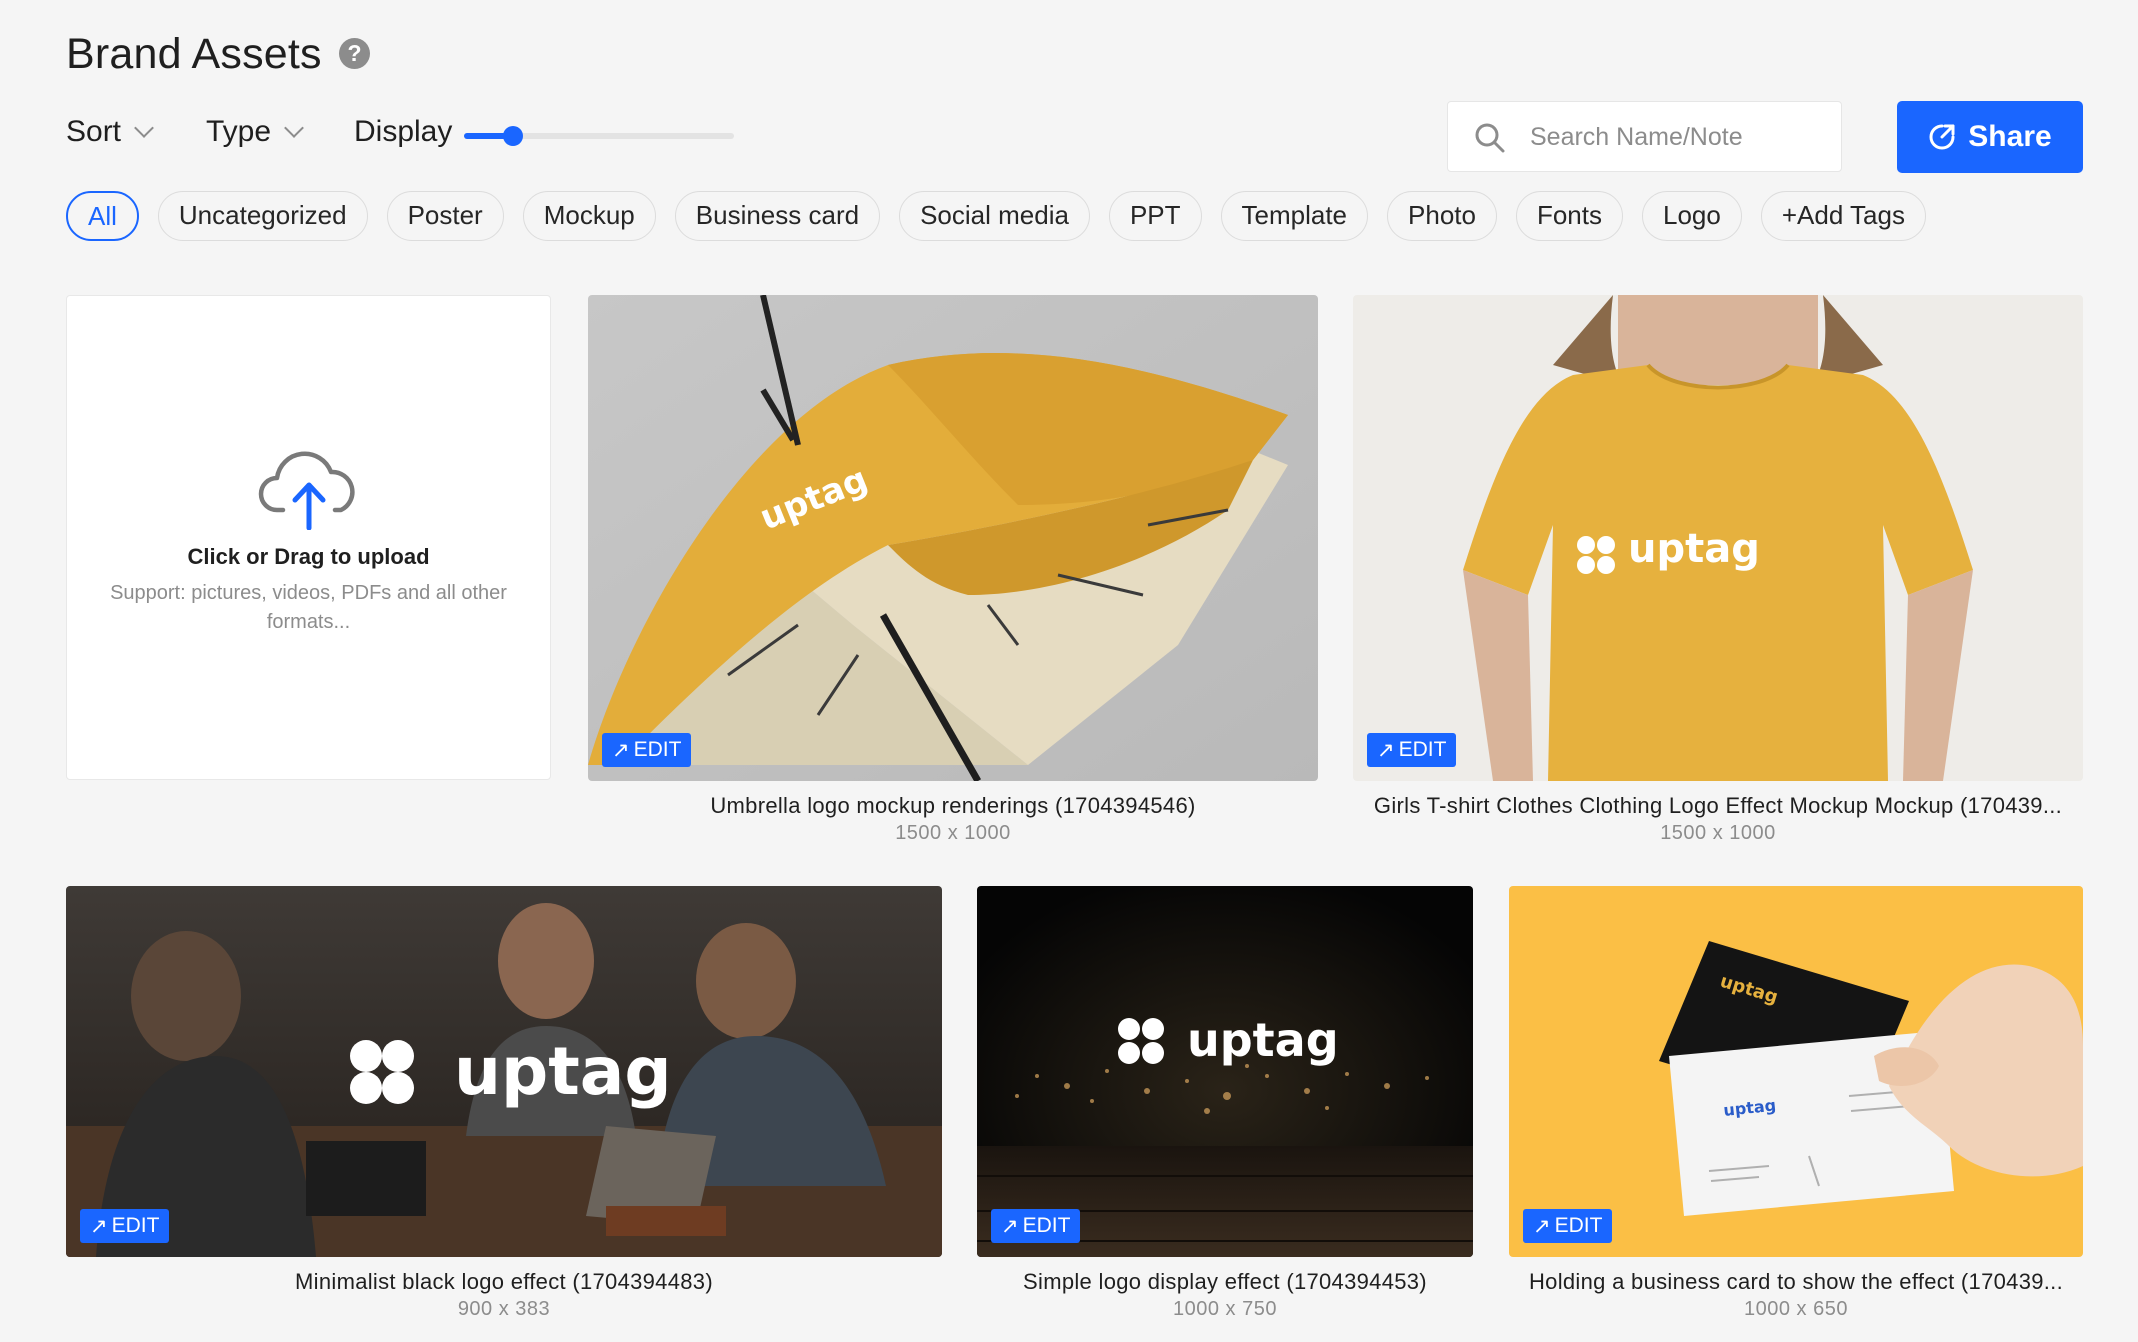 This screenshot has width=2138, height=1342. I want to click on asset-dimensions: 900 x 383, so click(504, 1309).